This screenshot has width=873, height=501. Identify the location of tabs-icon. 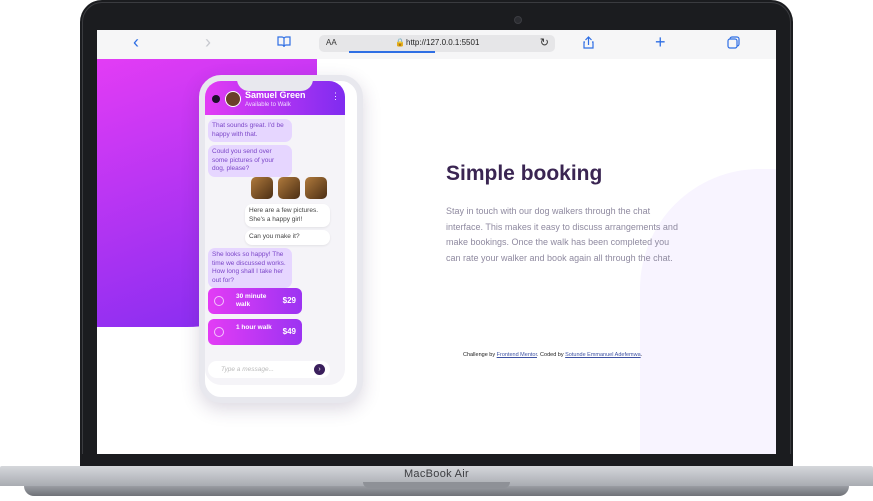
(733, 44).